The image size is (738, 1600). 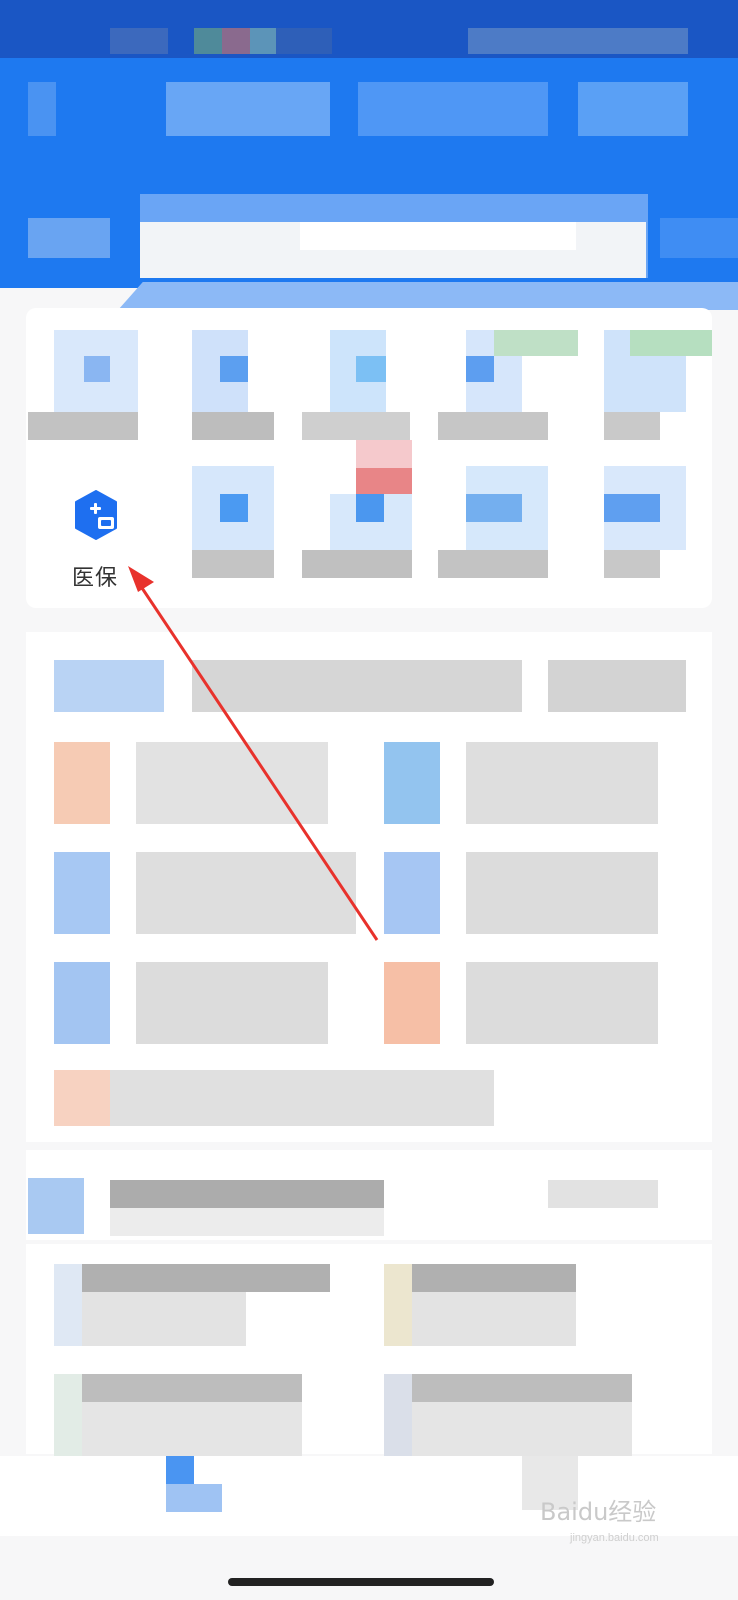 What do you see at coordinates (361, 1582) in the screenshot?
I see `home-indicator` at bounding box center [361, 1582].